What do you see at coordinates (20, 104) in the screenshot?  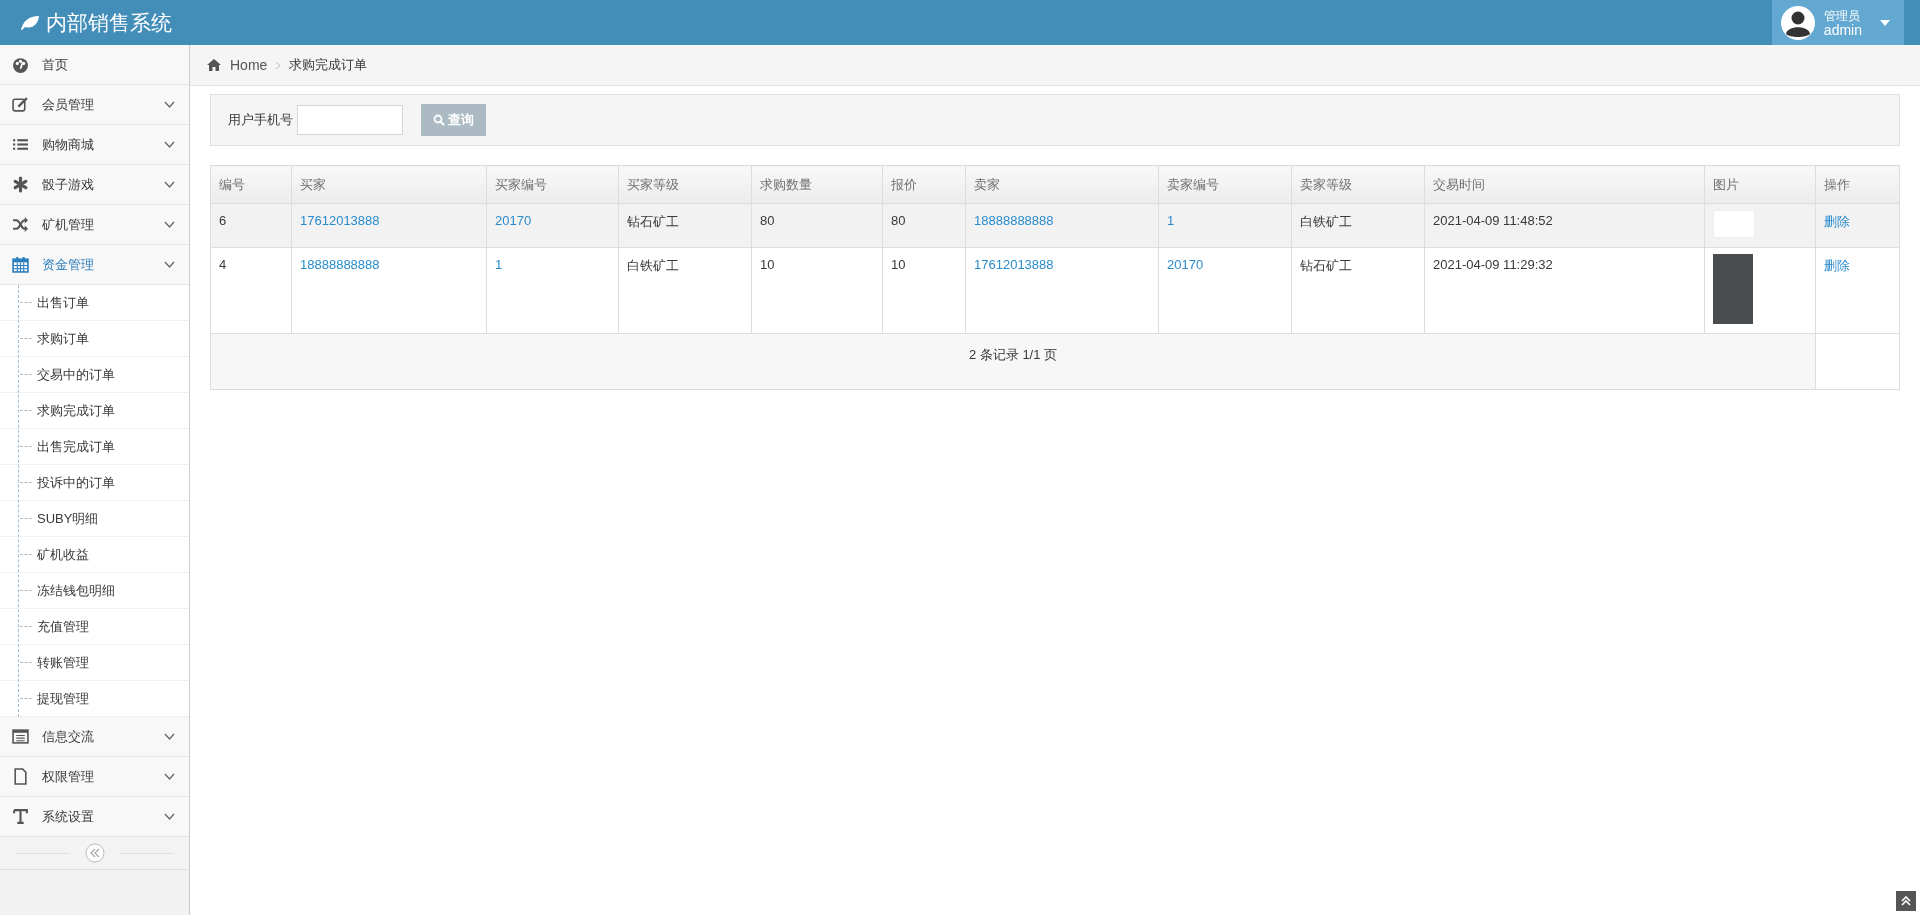 I see `edit-icon` at bounding box center [20, 104].